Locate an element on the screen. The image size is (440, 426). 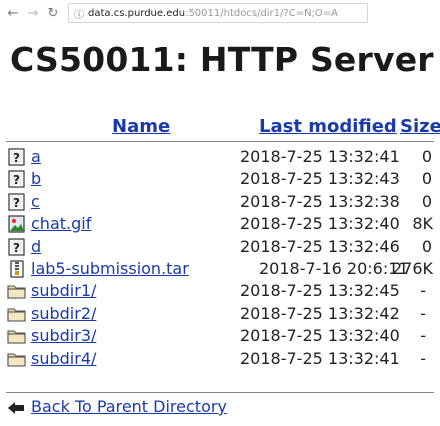
table-row: ? c 2018-7-25 13:32:38 0 is located at coordinates (220, 202).